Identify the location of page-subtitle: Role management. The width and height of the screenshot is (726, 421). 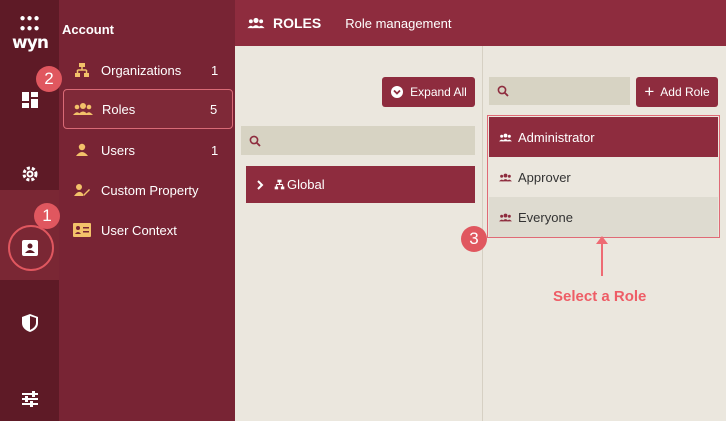
(398, 23).